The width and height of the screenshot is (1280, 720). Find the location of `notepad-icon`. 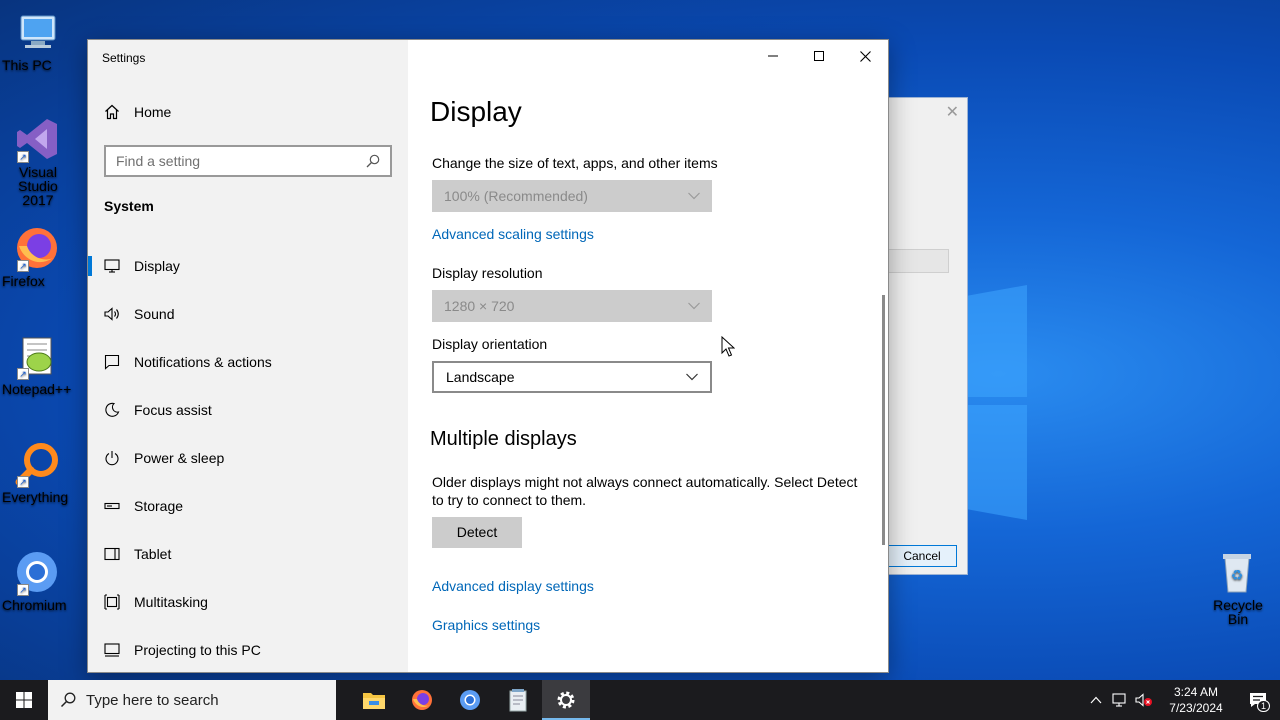

notepad-icon is located at coordinates (518, 700).